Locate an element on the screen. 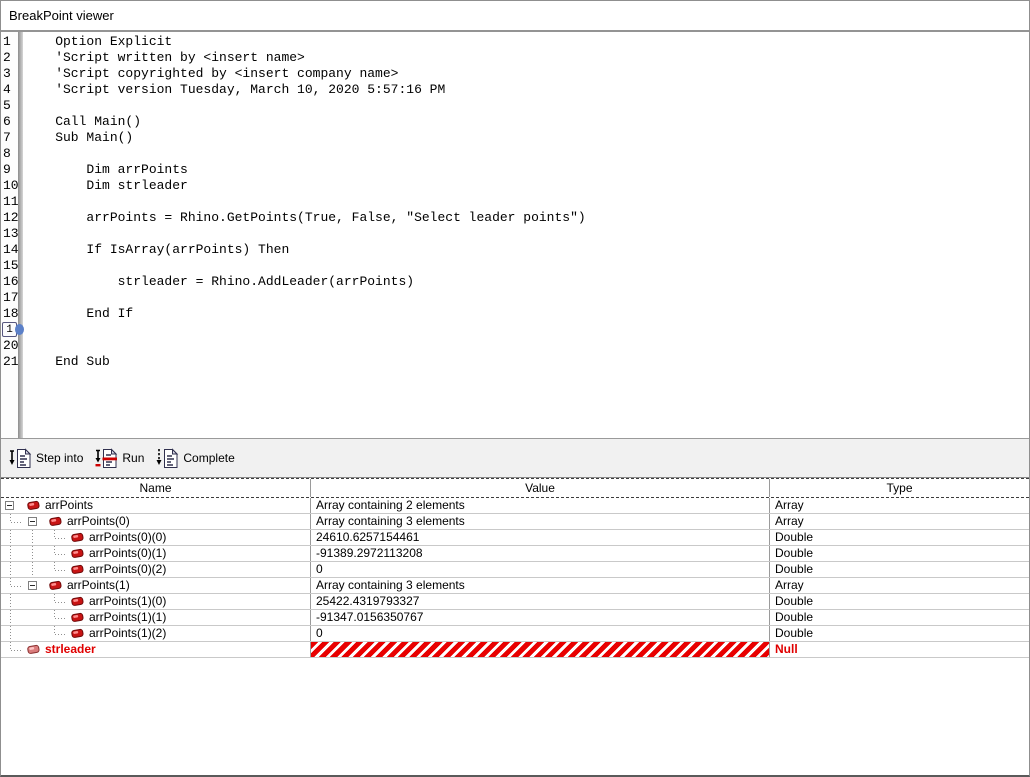 The width and height of the screenshot is (1030, 777). step-into-button: Step into is located at coordinates (46, 458).